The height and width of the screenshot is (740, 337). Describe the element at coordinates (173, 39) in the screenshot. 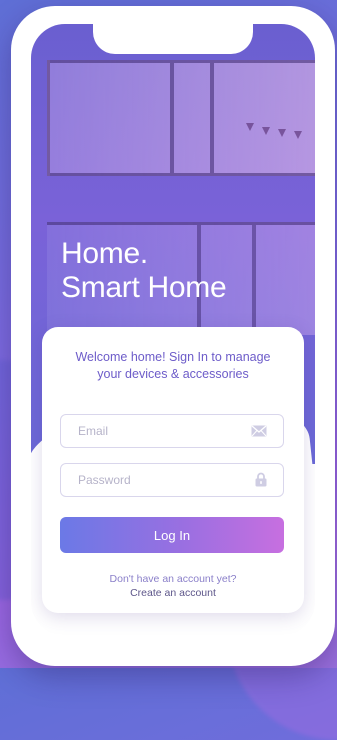

I see `phone-notch` at that location.